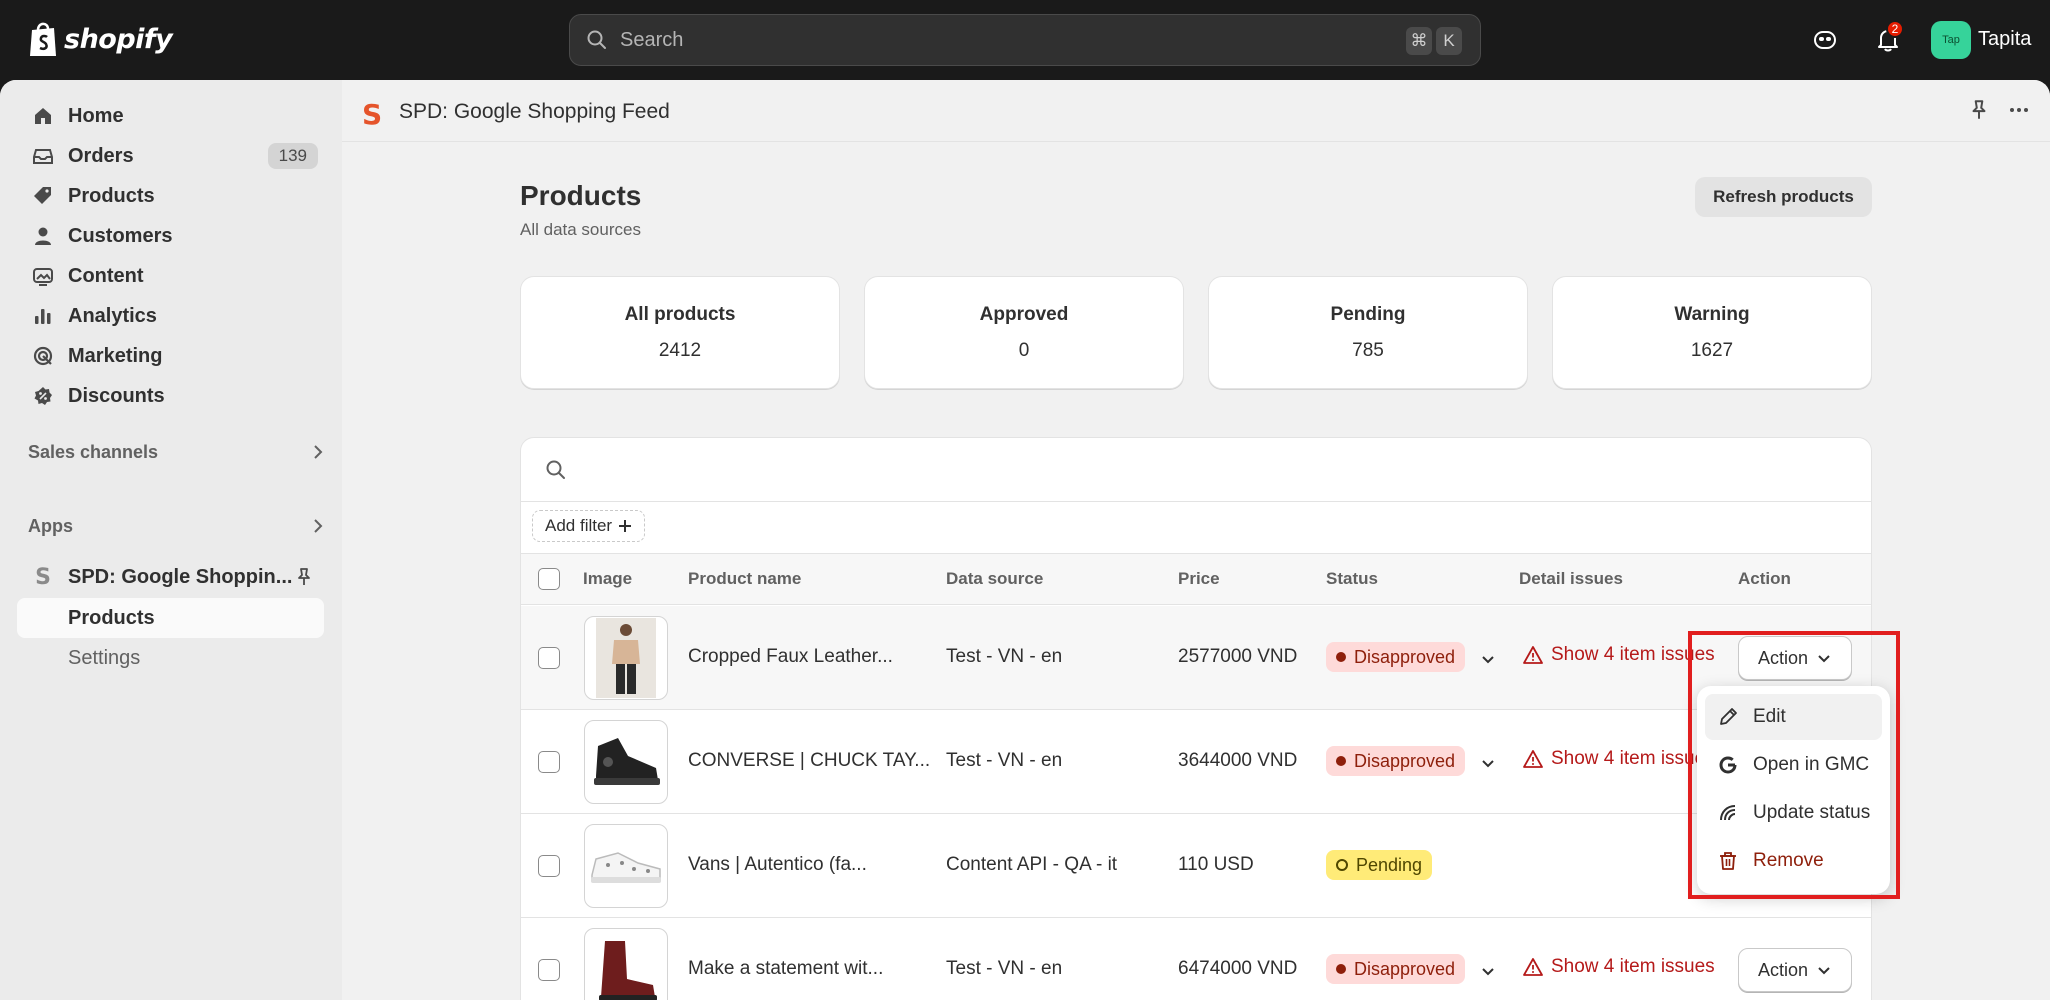 This screenshot has width=2050, height=1000. Describe the element at coordinates (2019, 110) in the screenshot. I see `more-horizontal-icon` at that location.